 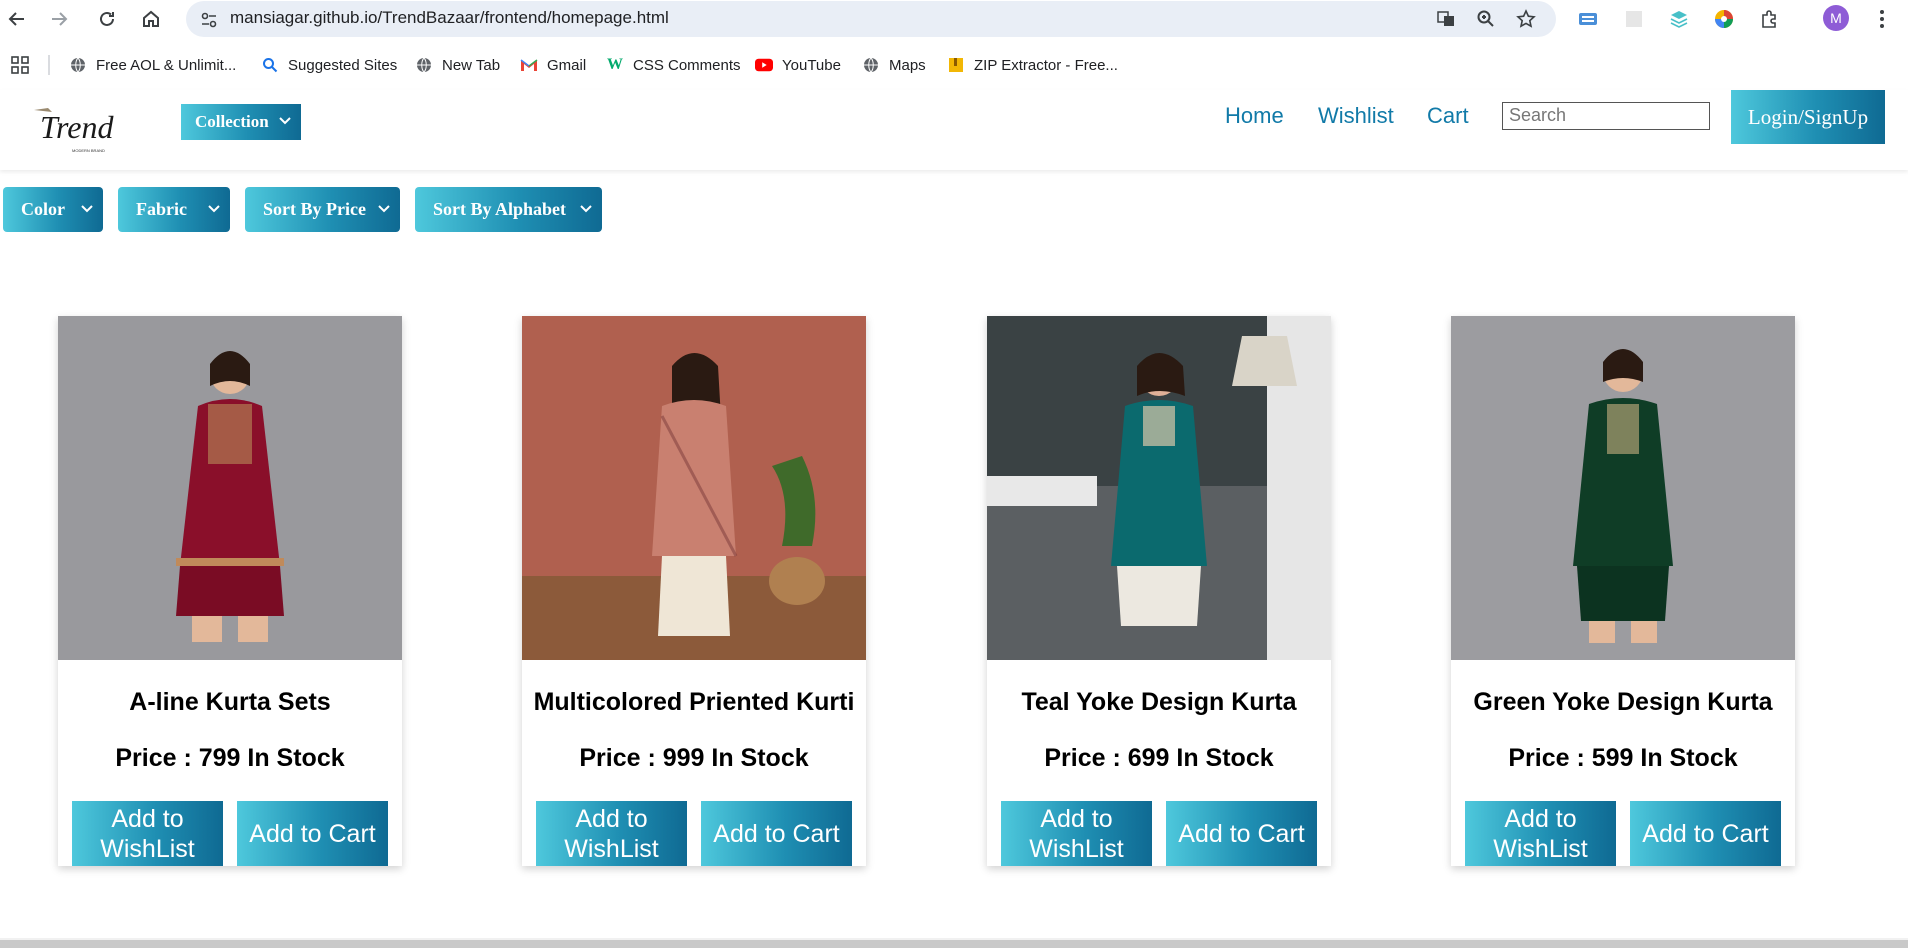 I want to click on bookmark-gmail: Gmail, so click(x=553, y=65).